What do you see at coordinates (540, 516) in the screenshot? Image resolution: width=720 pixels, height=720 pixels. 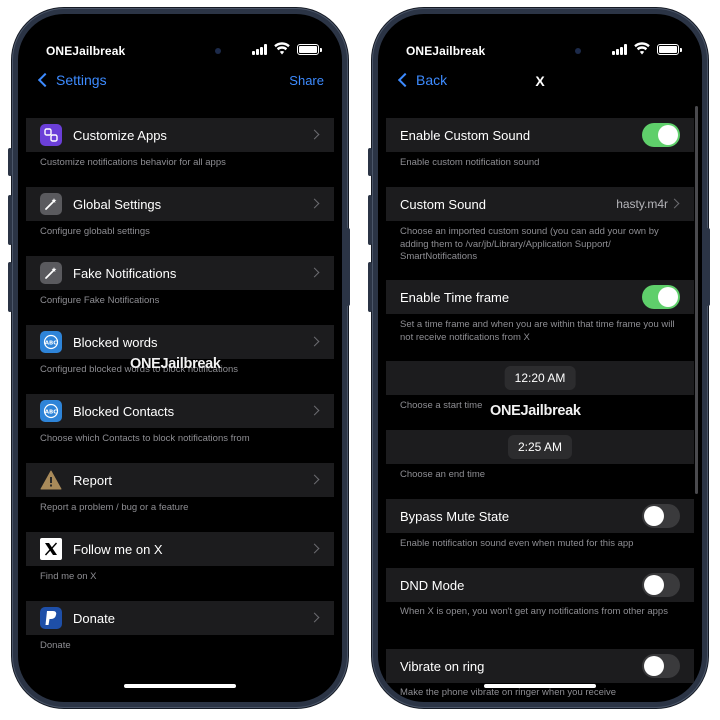 I see `bypass-mute-row: Bypass Mute State` at bounding box center [540, 516].